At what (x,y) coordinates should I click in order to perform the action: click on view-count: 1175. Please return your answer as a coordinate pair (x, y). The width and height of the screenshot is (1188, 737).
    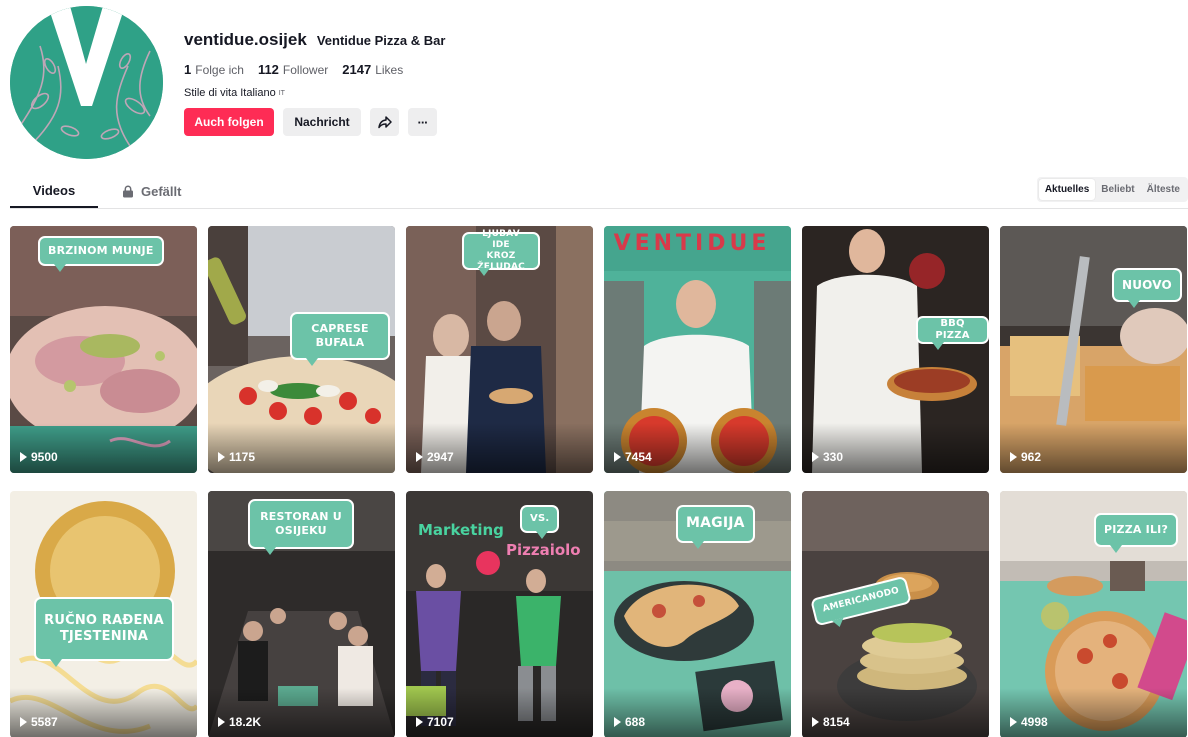
    Looking at the image, I should click on (236, 457).